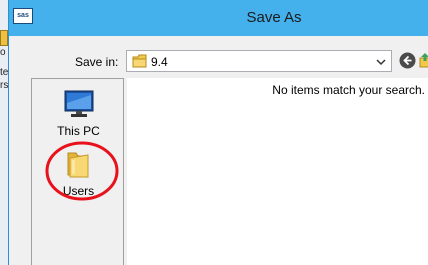  I want to click on place-this-pc: This PC, so click(78, 113).